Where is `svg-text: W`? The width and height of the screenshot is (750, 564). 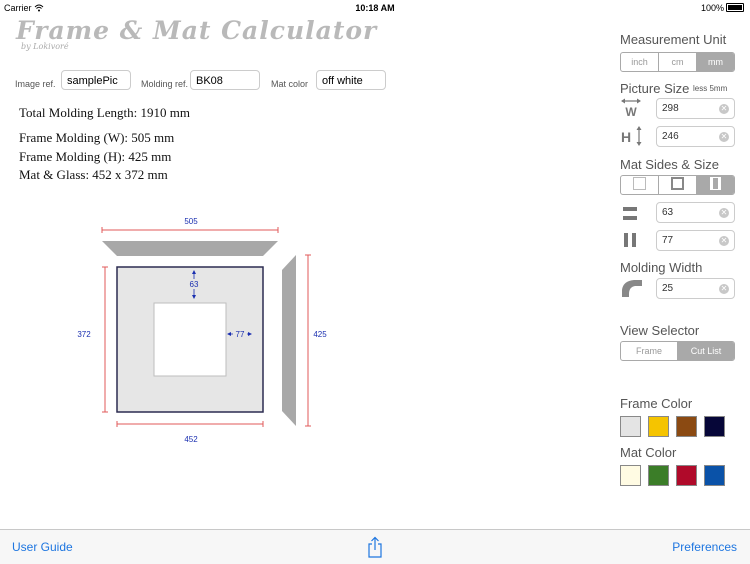
svg-text: W is located at coordinates (631, 111).